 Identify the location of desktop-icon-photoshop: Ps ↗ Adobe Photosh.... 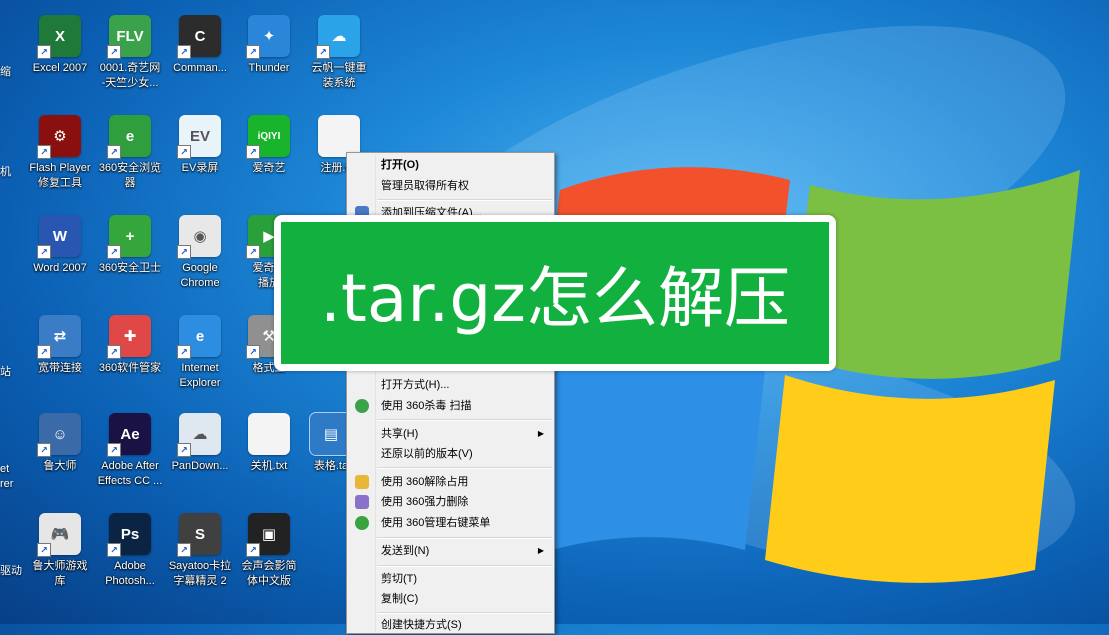
(130, 551).